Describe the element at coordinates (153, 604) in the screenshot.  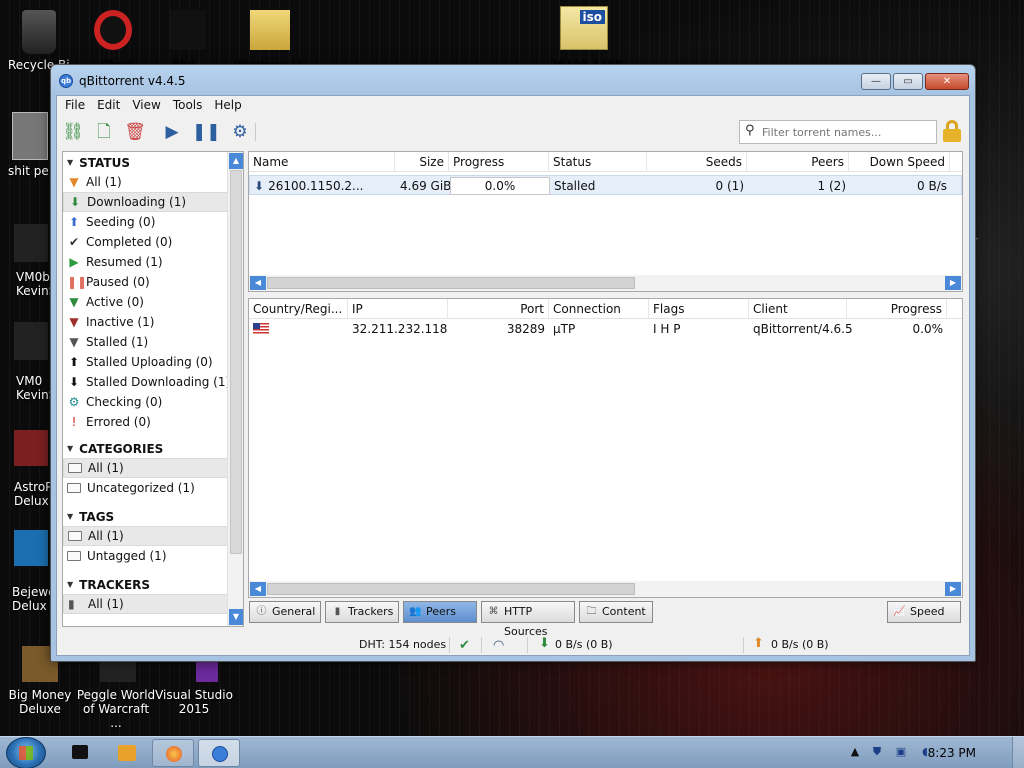
I see `tracker-all: ▮ All (1)` at that location.